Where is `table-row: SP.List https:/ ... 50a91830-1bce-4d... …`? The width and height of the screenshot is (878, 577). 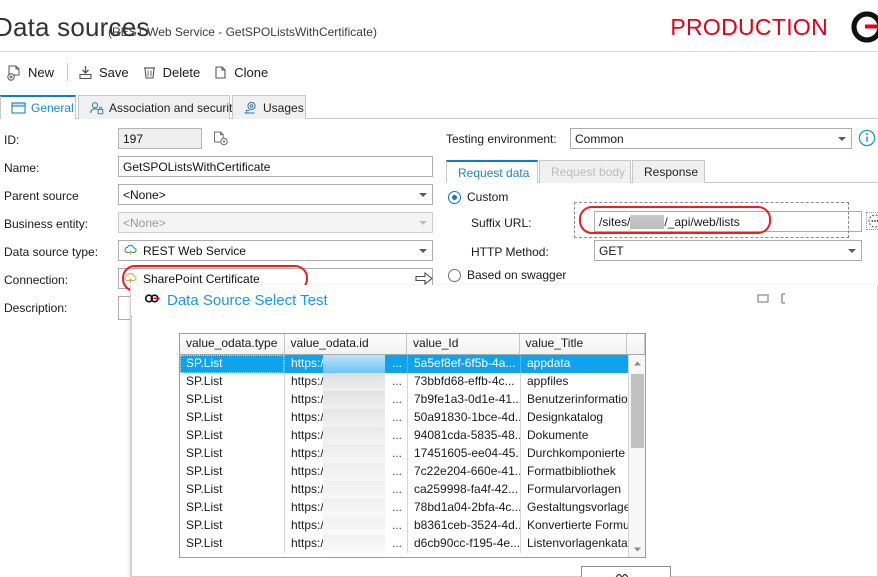
table-row: SP.List https:/ ... 50a91830-1bce-4d... … is located at coordinates (412, 418).